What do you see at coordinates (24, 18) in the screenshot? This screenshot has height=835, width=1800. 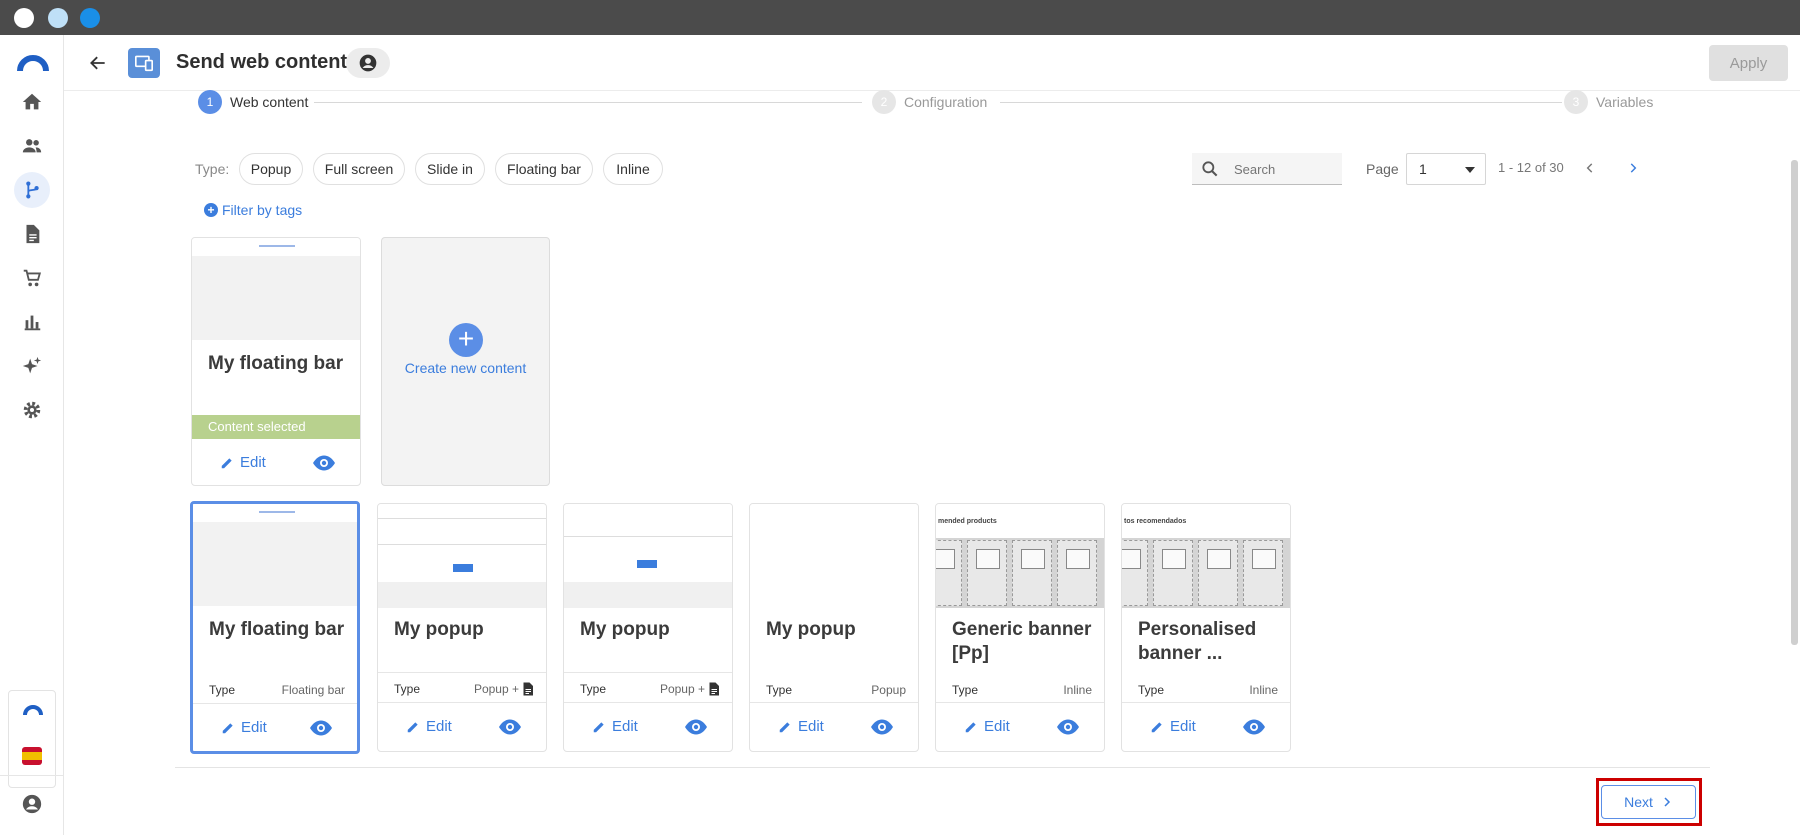 I see `window-close-dot` at bounding box center [24, 18].